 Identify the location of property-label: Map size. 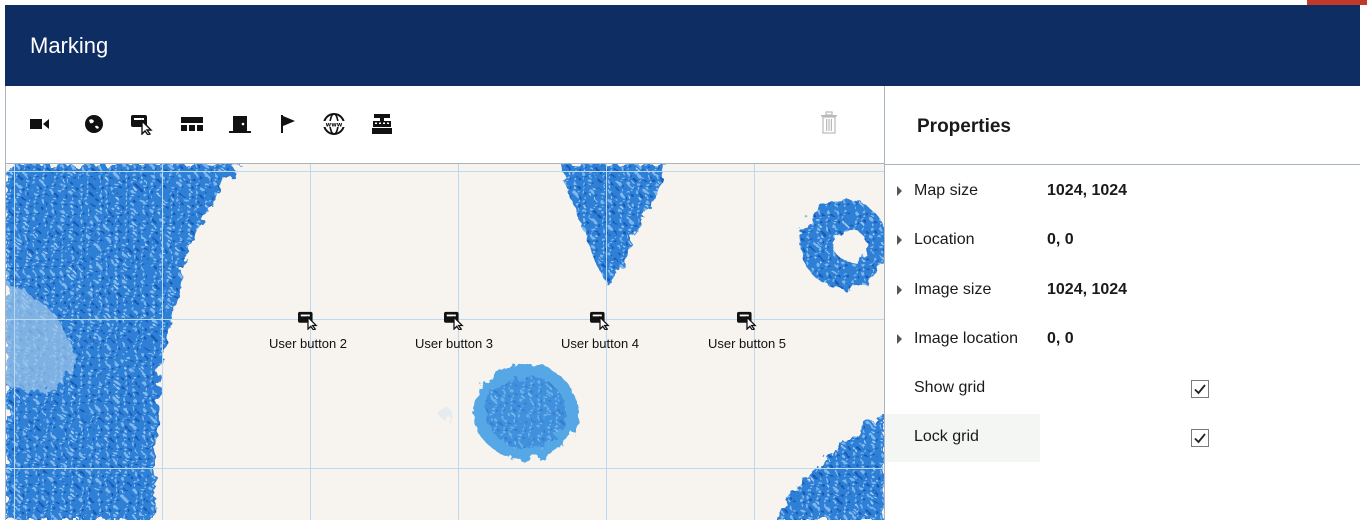
(946, 190).